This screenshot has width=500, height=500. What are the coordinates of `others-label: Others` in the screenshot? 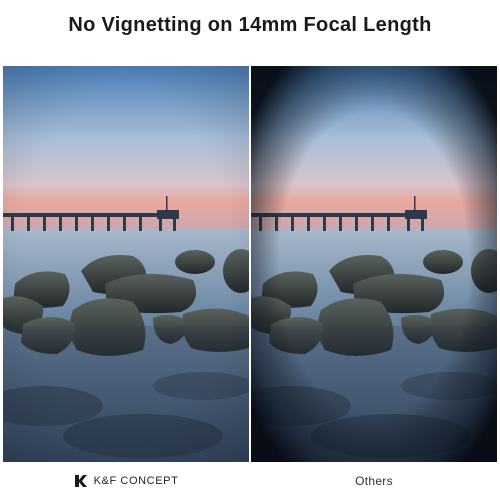 It's located at (374, 481).